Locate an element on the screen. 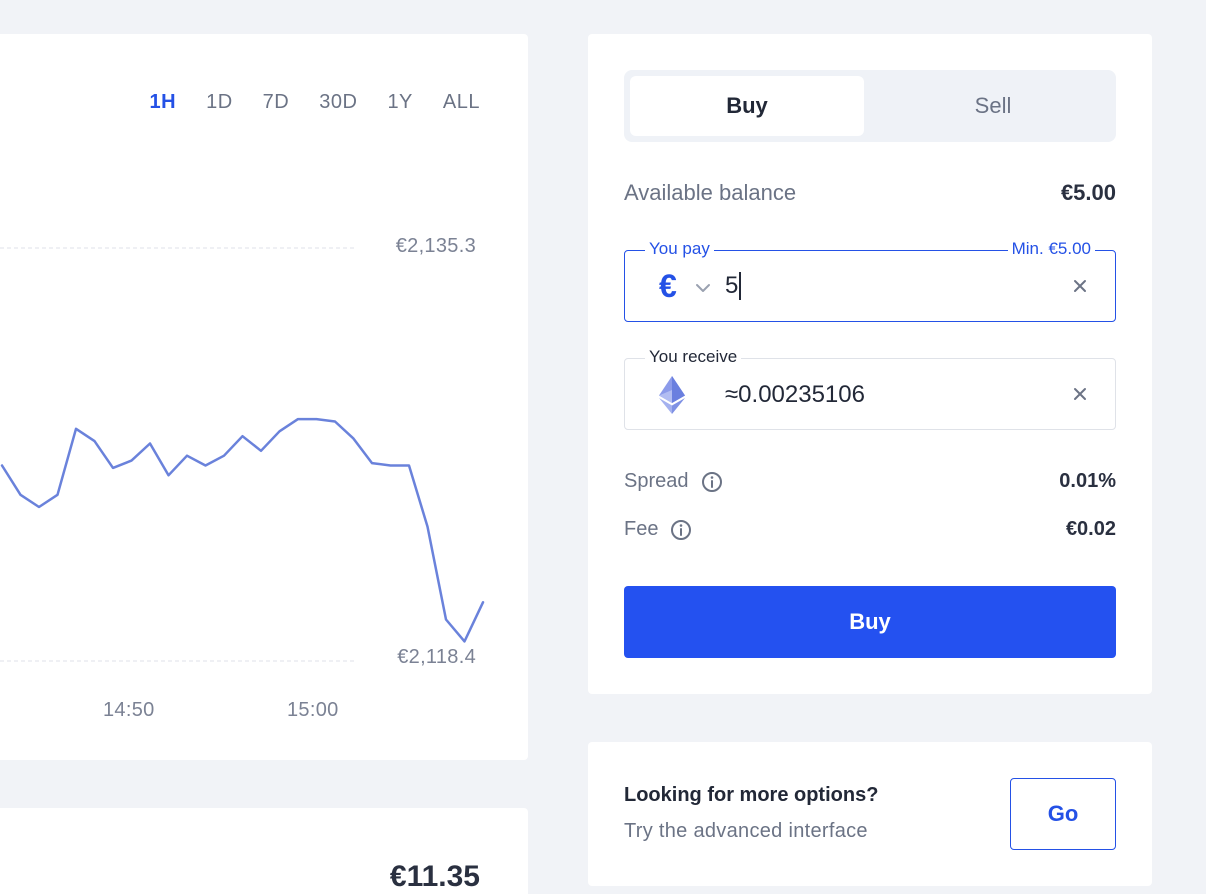 This screenshot has height=894, width=1206. tab-buy: Buy is located at coordinates (747, 106).